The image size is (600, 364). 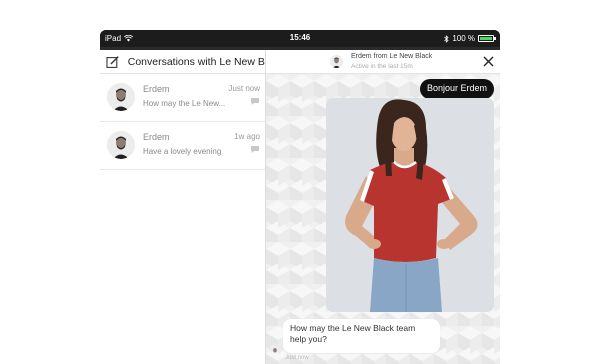 What do you see at coordinates (182, 146) in the screenshot?
I see `conversation-item: Erdem 1w ago Have a lovely evening` at bounding box center [182, 146].